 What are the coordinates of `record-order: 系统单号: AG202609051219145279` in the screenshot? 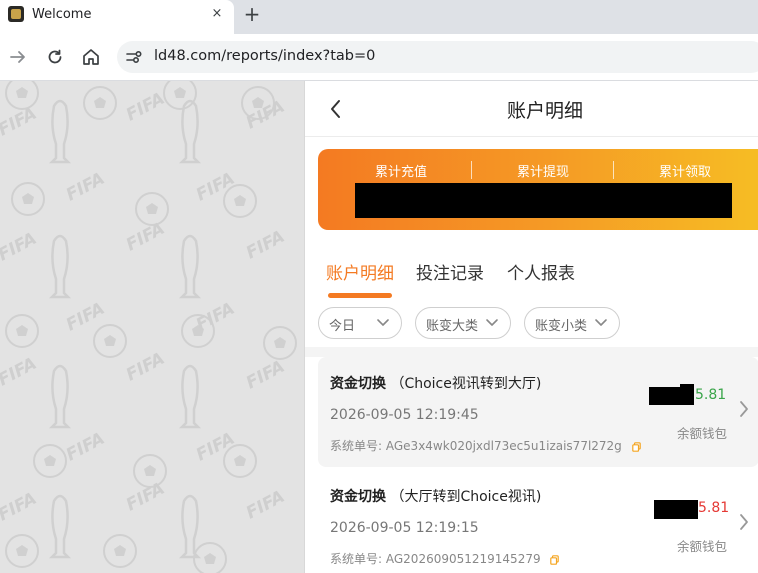 It's located at (445, 558).